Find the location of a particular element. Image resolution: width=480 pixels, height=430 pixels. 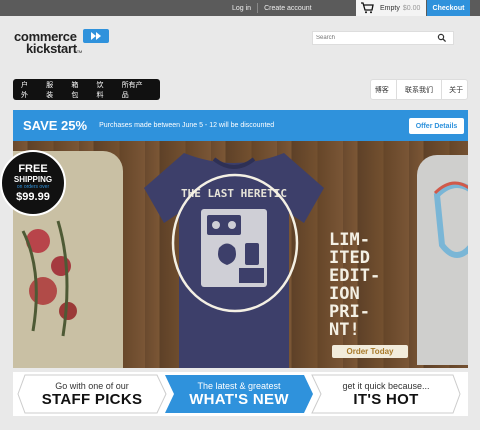

secondary-nav: 博客 联系我们 关于 is located at coordinates (419, 89).